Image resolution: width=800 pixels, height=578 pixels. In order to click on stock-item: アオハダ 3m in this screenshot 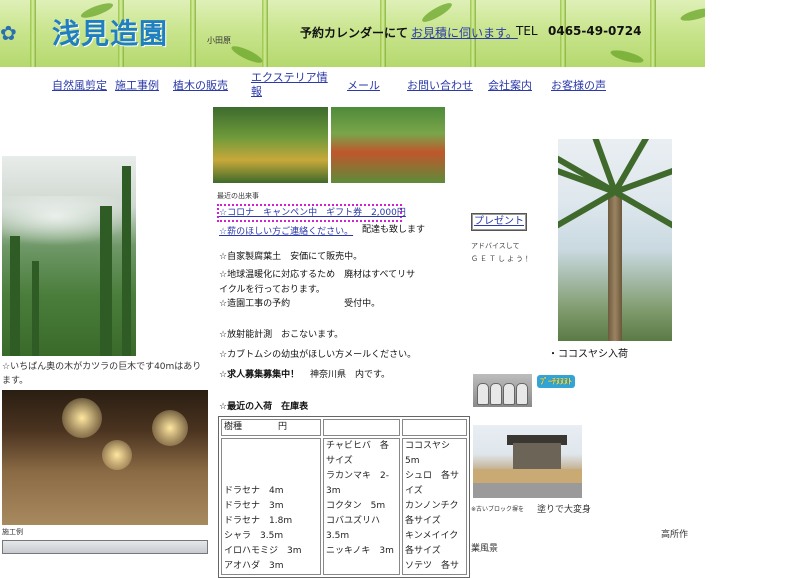, I will do `click(254, 566)`.